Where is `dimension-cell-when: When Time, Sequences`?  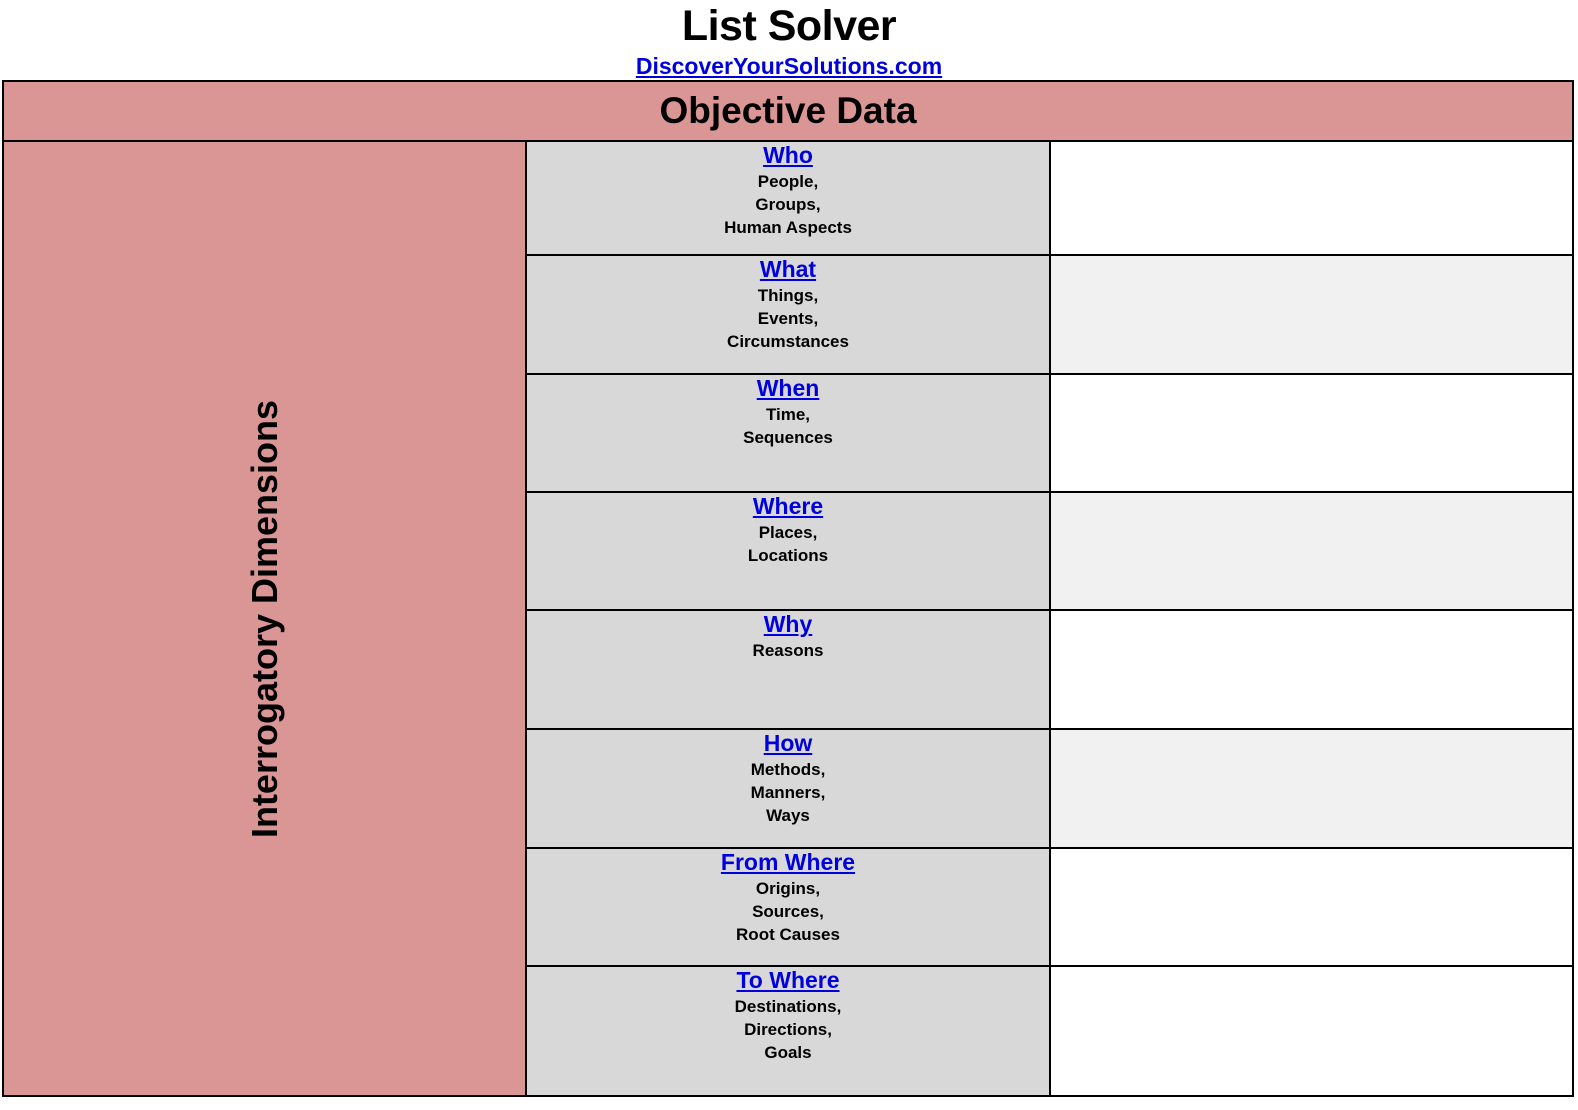
dimension-cell-when: When Time, Sequences is located at coordinates (788, 433).